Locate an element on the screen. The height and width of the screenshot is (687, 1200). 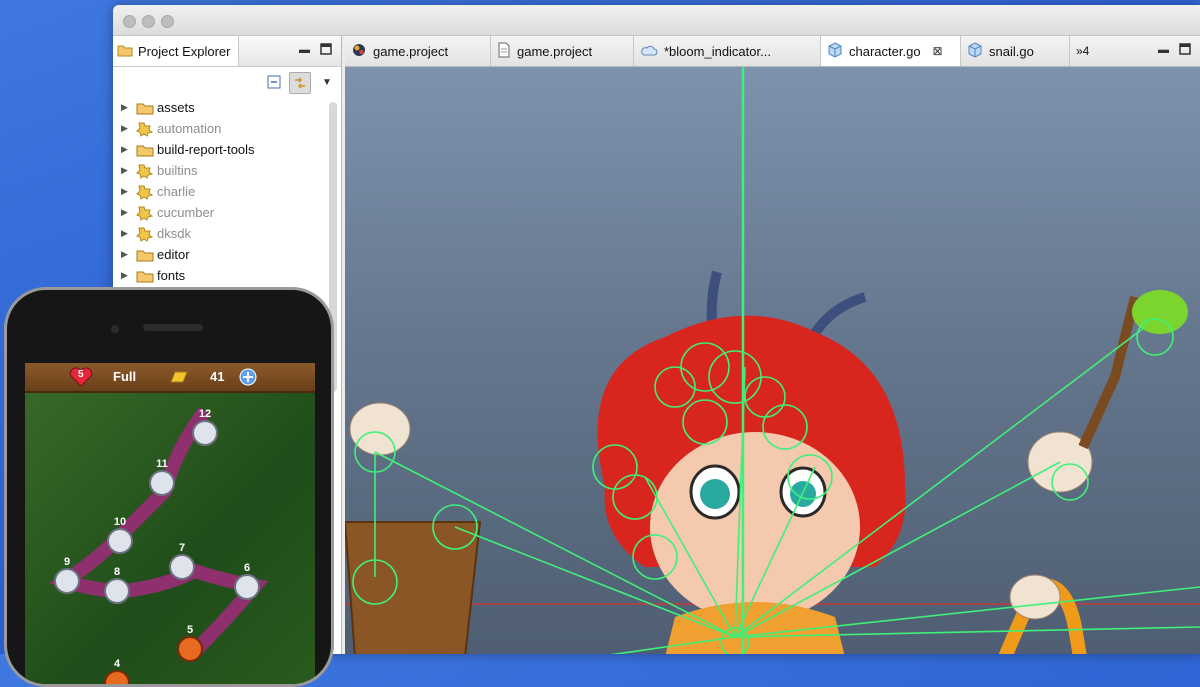
tab-game-project-2: game.project is located at coordinates (562, 51).